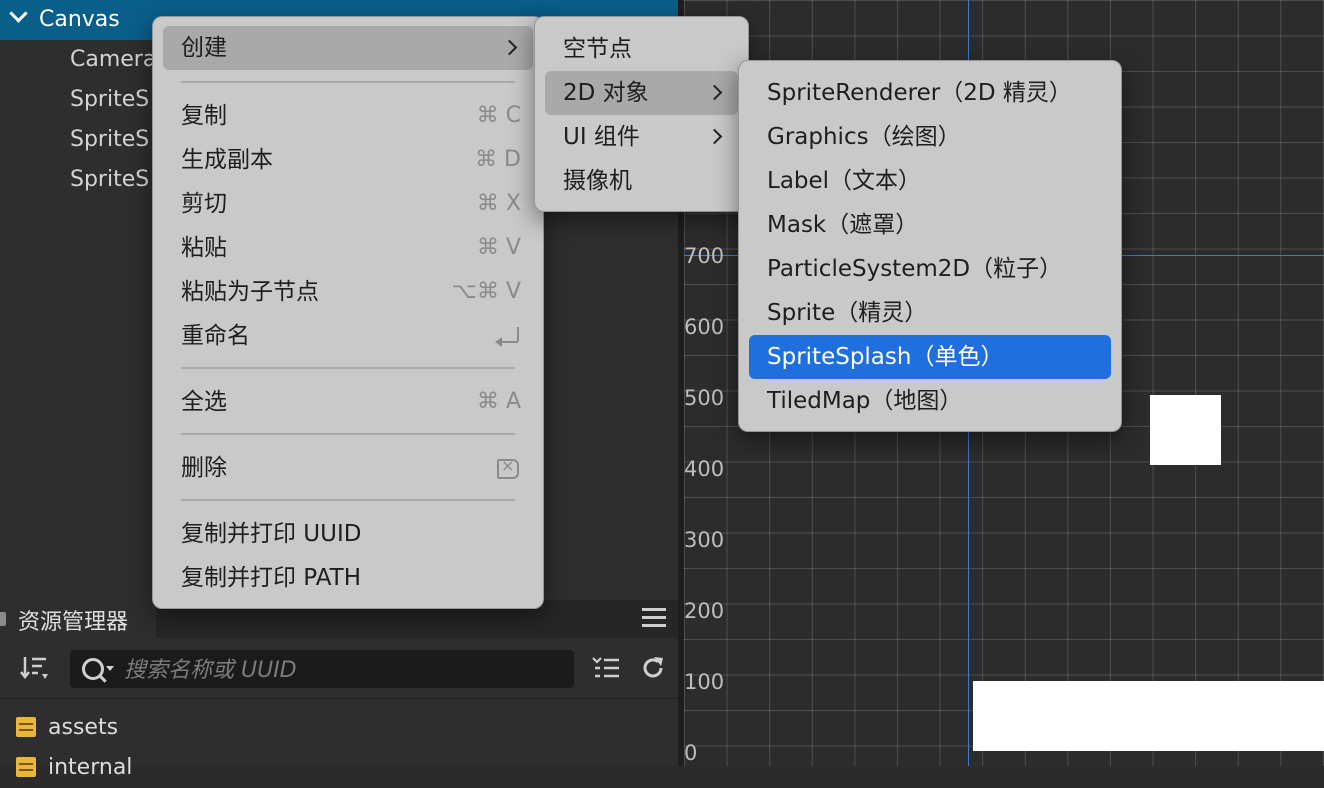 The width and height of the screenshot is (1324, 788). I want to click on y-axis-label: 100, so click(704, 682).